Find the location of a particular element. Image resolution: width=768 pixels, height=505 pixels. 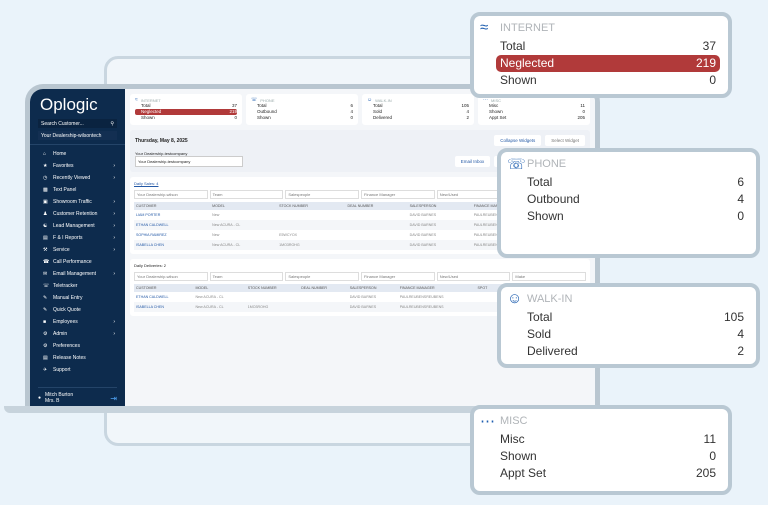

callout-walk-in: ☺ WALK-IN Total 105 Sold 4 Delivered 2 is located at coordinates (628, 325).